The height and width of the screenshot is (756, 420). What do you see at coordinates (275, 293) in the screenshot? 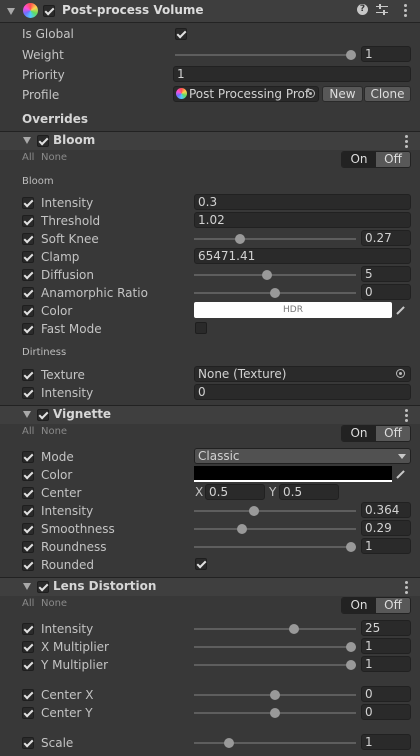
I see `anamorphic-slider-thumb` at bounding box center [275, 293].